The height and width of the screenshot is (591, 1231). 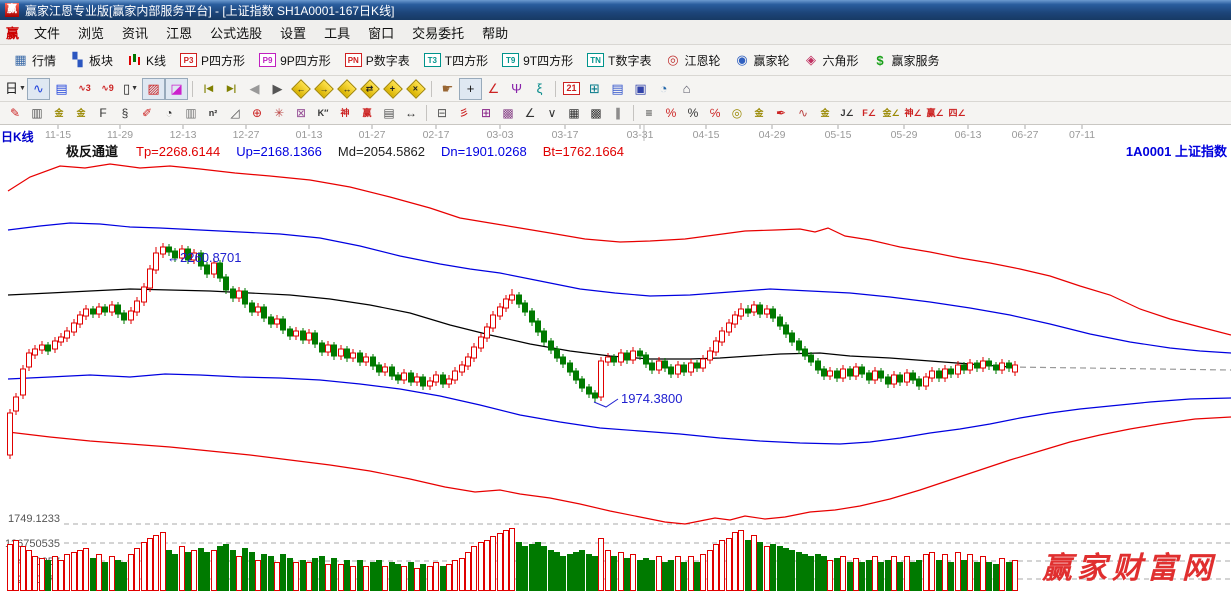 I want to click on toolbar-9p-square-button: P9 9P四方形, so click(x=295, y=60).